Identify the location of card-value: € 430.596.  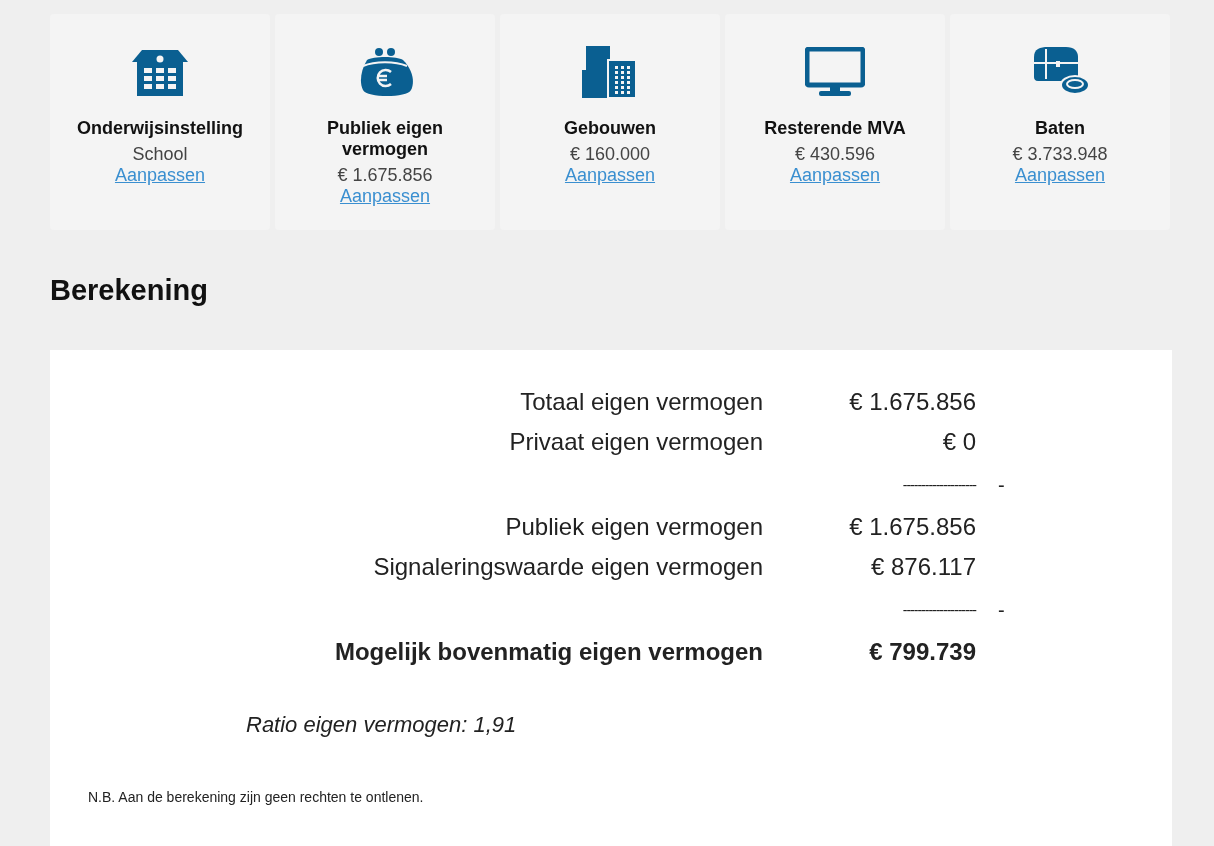
(835, 154).